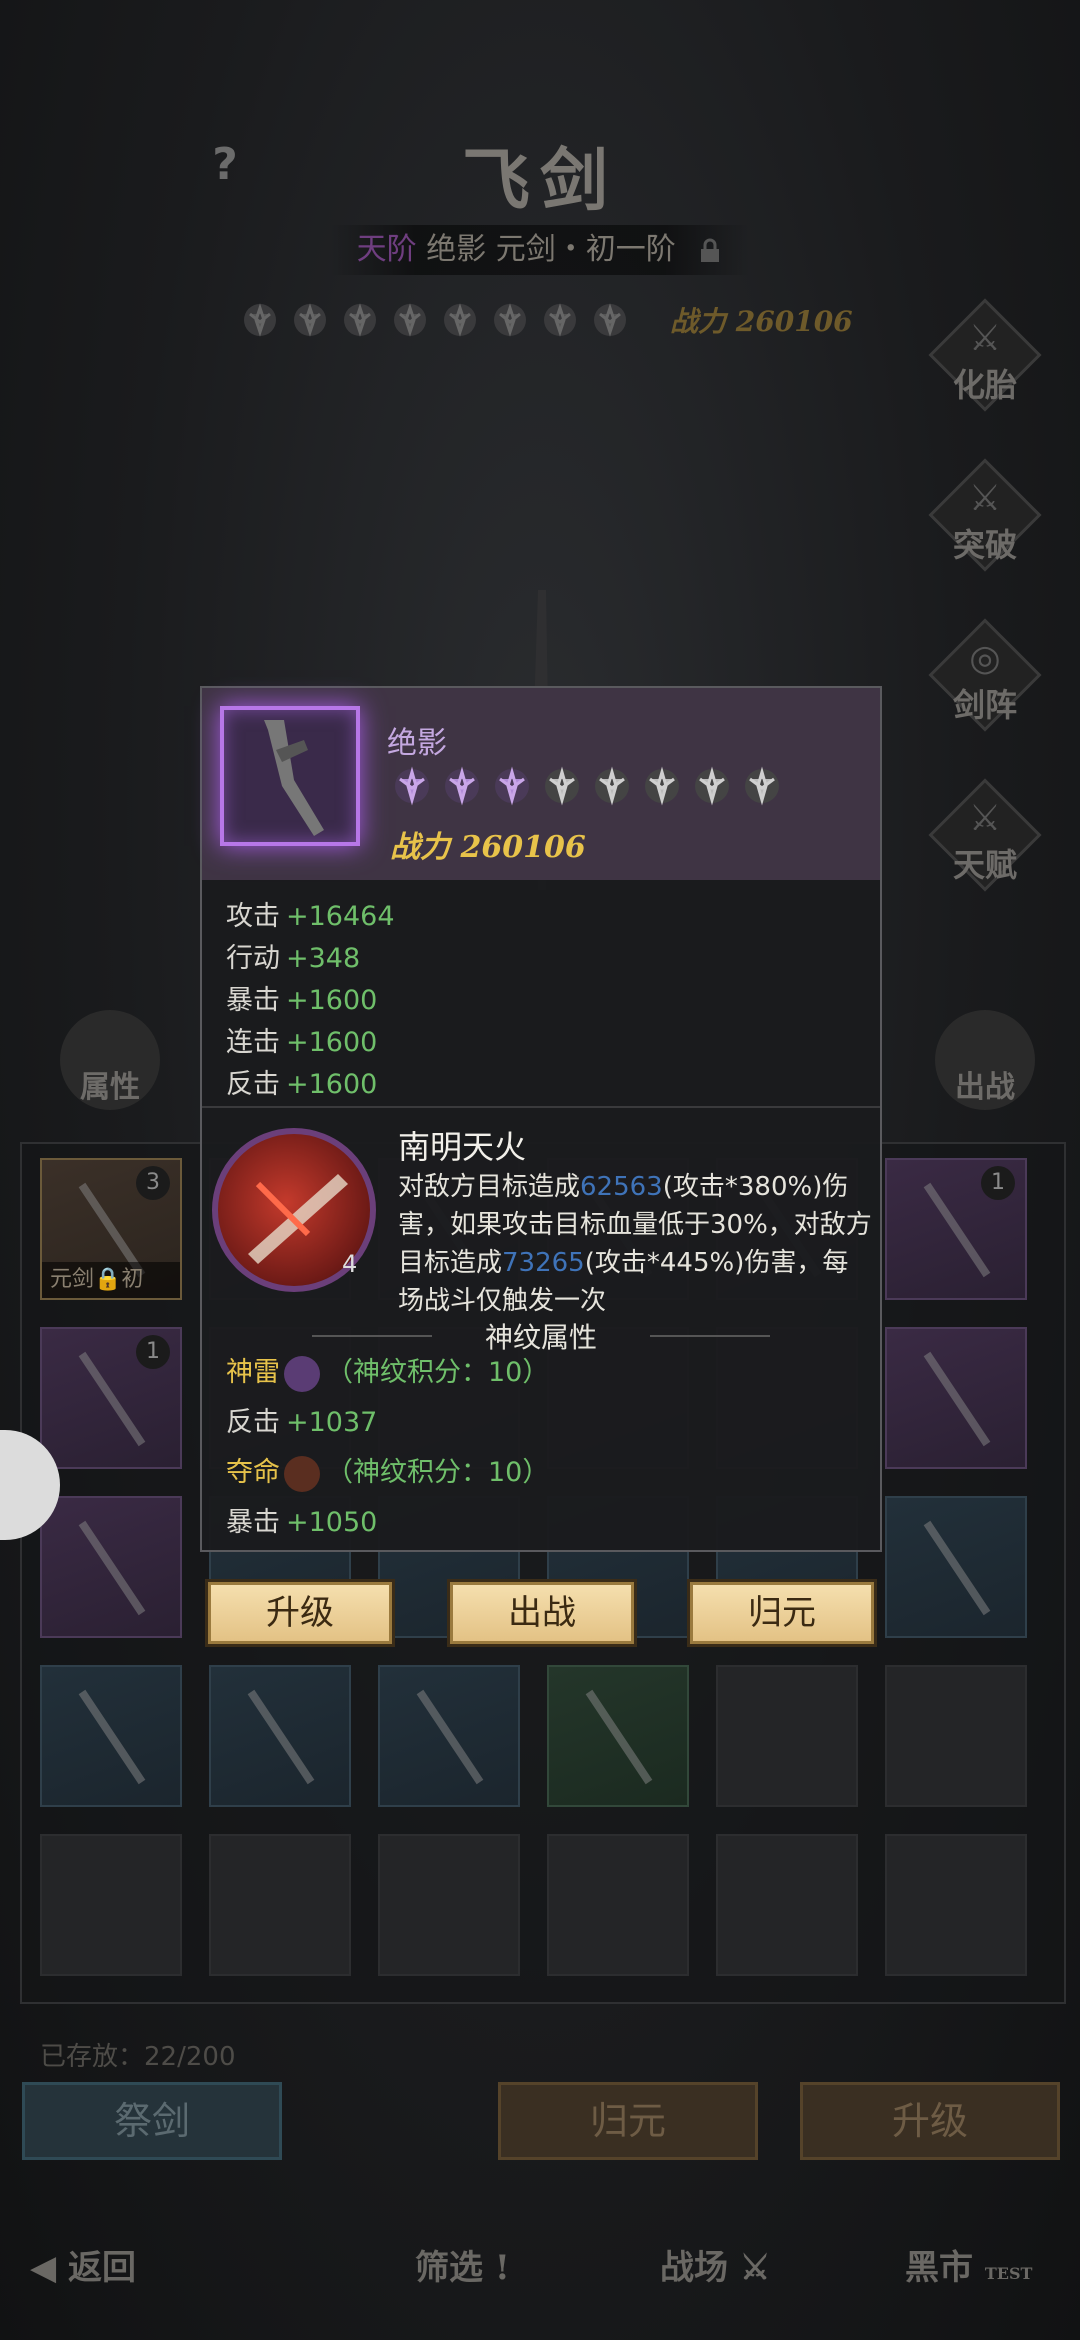 This screenshot has width=1080, height=2340. I want to click on star-rank-row: 战力 260106, so click(546, 320).